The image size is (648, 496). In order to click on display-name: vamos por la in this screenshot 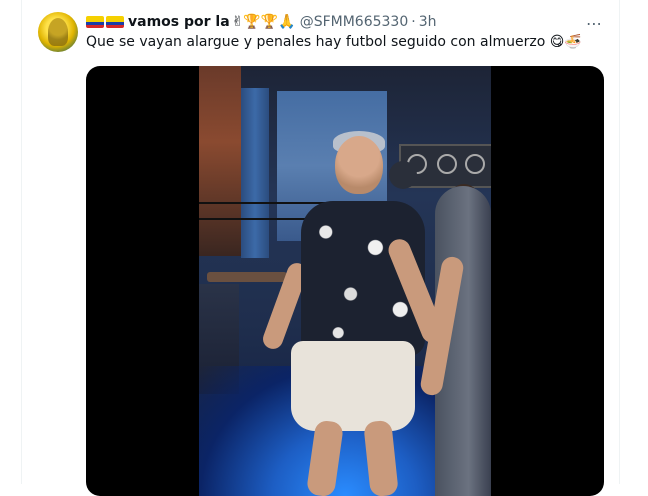, I will do `click(179, 22)`.